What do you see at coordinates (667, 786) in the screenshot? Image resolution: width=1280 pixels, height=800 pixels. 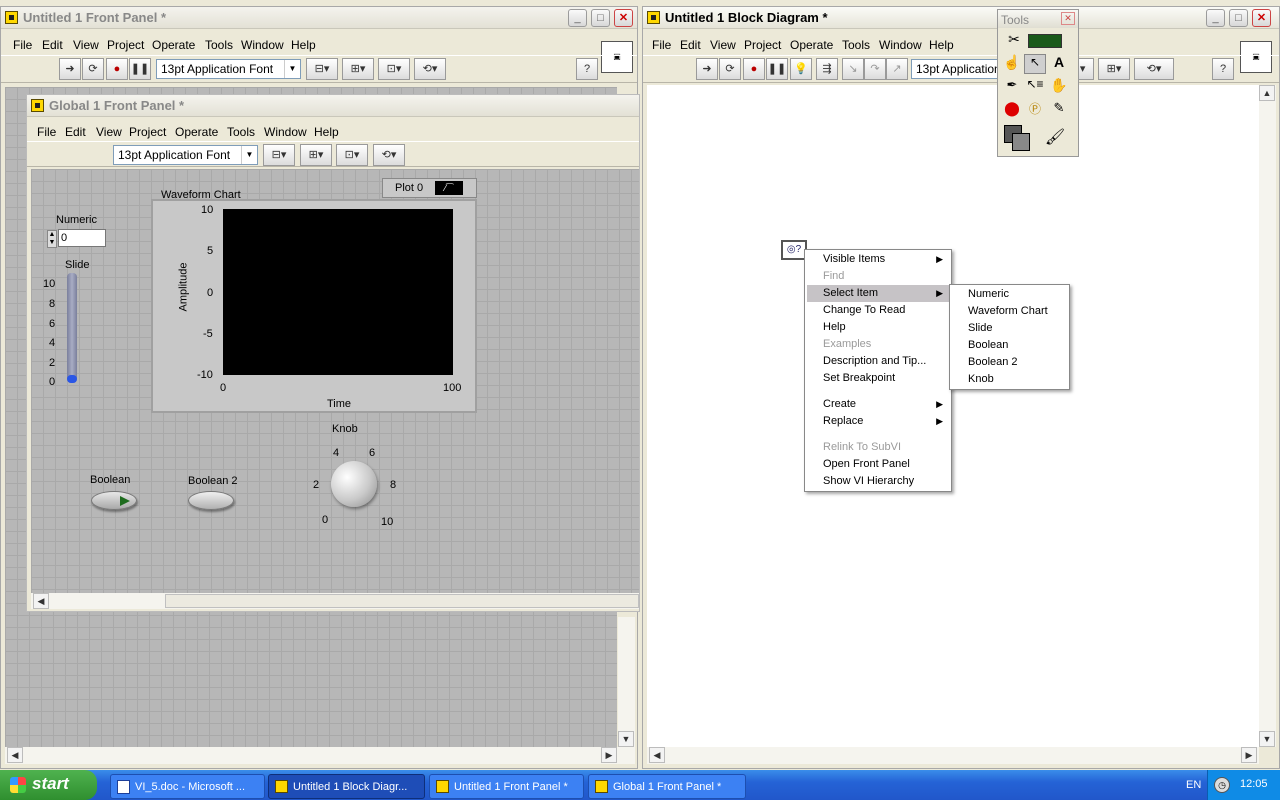 I see `taskbar-item-global-panel: Global 1 Front Panel *` at bounding box center [667, 786].